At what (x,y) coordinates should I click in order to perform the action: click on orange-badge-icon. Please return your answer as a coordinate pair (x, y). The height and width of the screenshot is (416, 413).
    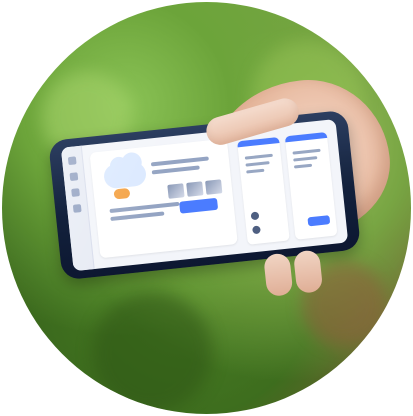
    Looking at the image, I should click on (122, 193).